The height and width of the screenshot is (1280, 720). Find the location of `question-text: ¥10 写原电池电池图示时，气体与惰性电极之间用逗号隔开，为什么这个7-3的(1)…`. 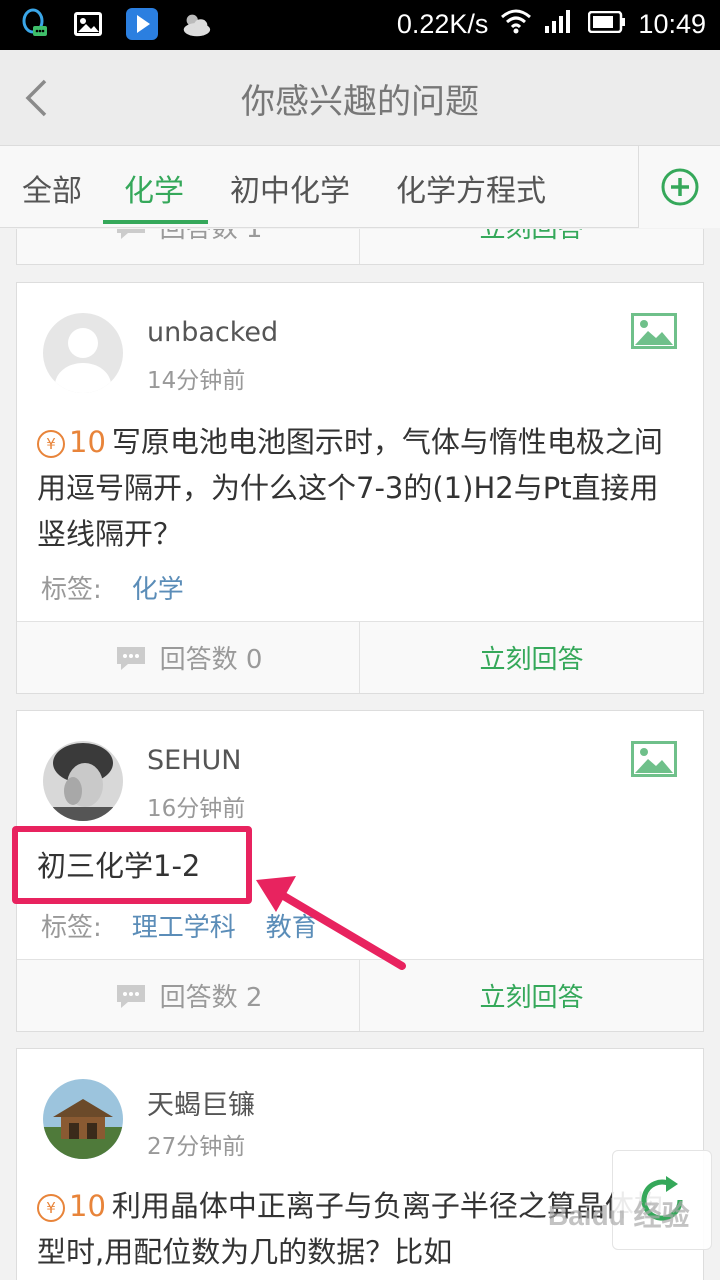

question-text: ¥10 写原电池电池图示时，气体与惰性电极之间用逗号隔开，为什么这个7-3的(1)… is located at coordinates (359, 488).